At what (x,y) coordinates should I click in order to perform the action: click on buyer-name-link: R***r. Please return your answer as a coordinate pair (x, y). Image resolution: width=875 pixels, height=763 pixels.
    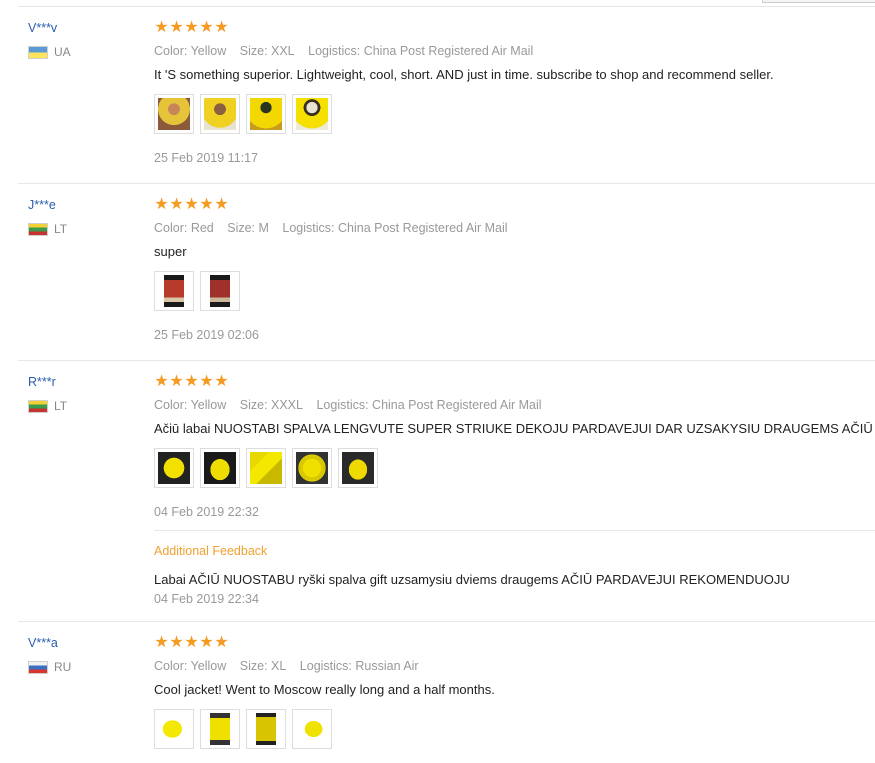
    Looking at the image, I should click on (88, 382).